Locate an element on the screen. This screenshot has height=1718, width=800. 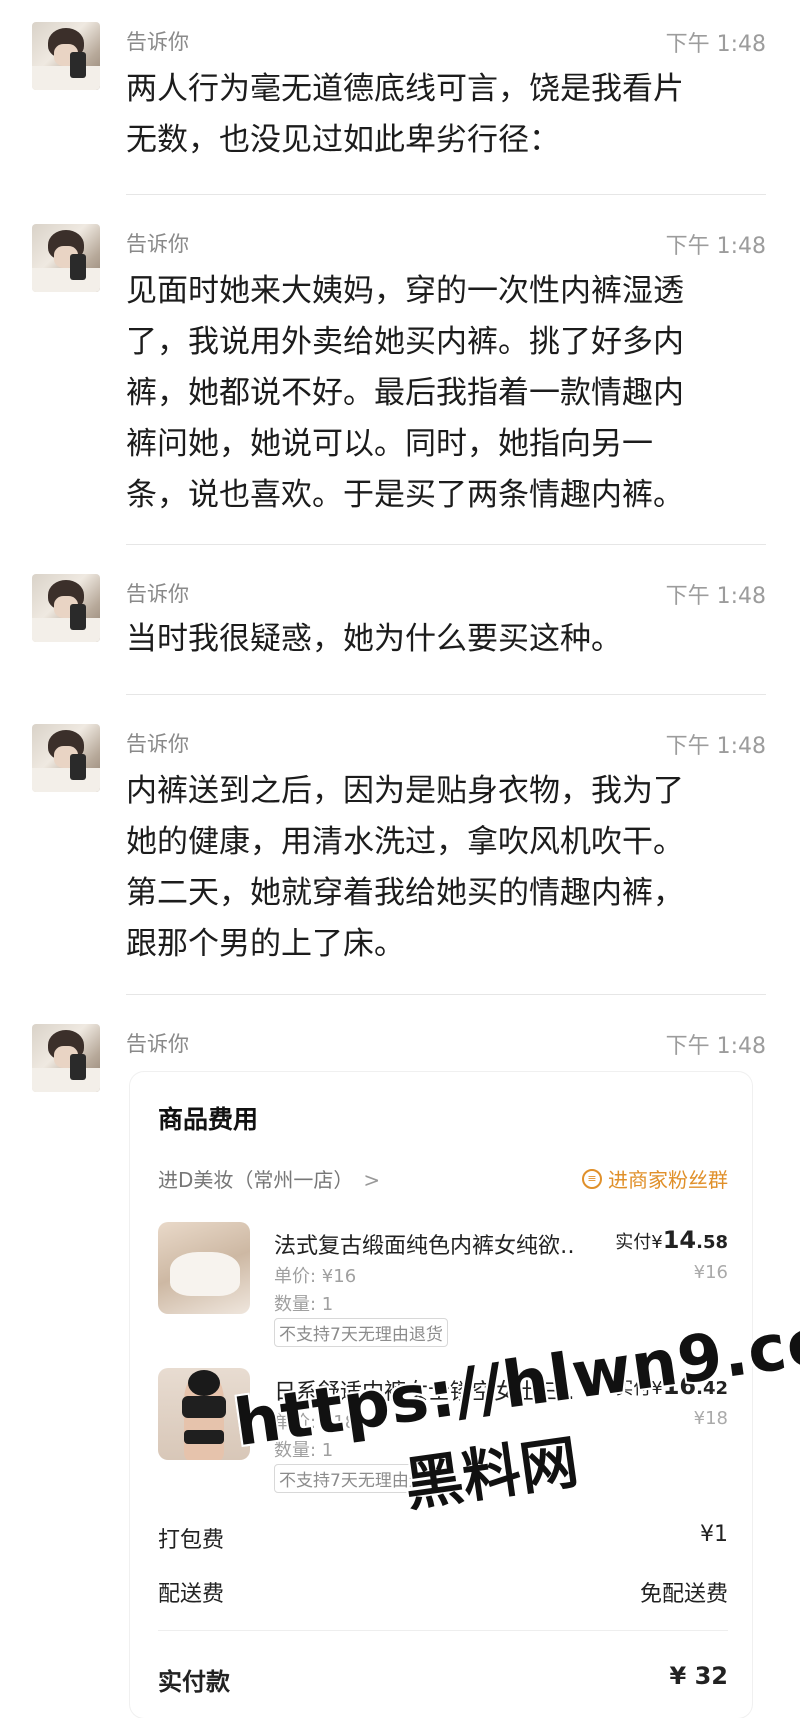
paid-price: 实付¥14.58 is located at coordinates (671, 1240).